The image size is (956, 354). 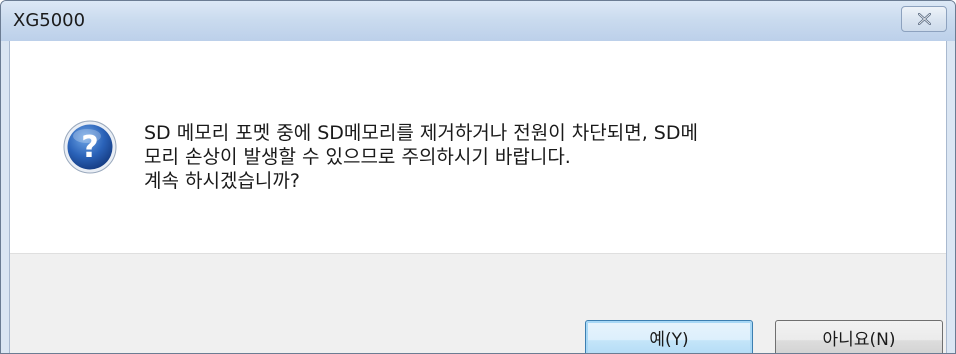 What do you see at coordinates (49, 20) in the screenshot?
I see `window-title: XG5000` at bounding box center [49, 20].